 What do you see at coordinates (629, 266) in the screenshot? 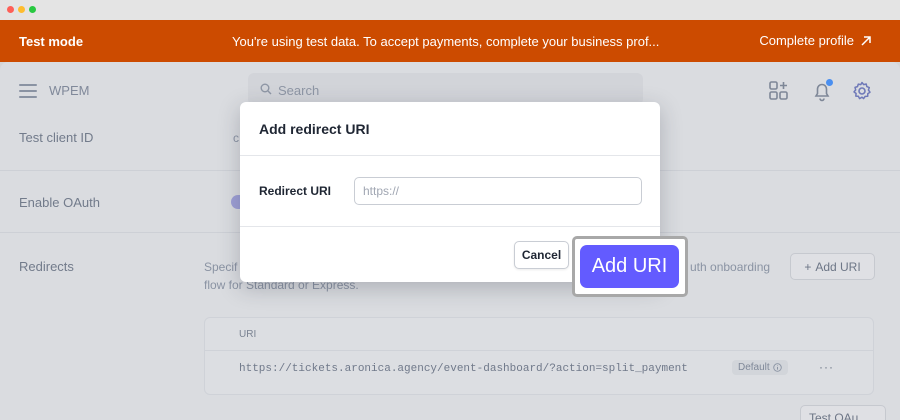
I see `add-uri-button: Add URI` at bounding box center [629, 266].